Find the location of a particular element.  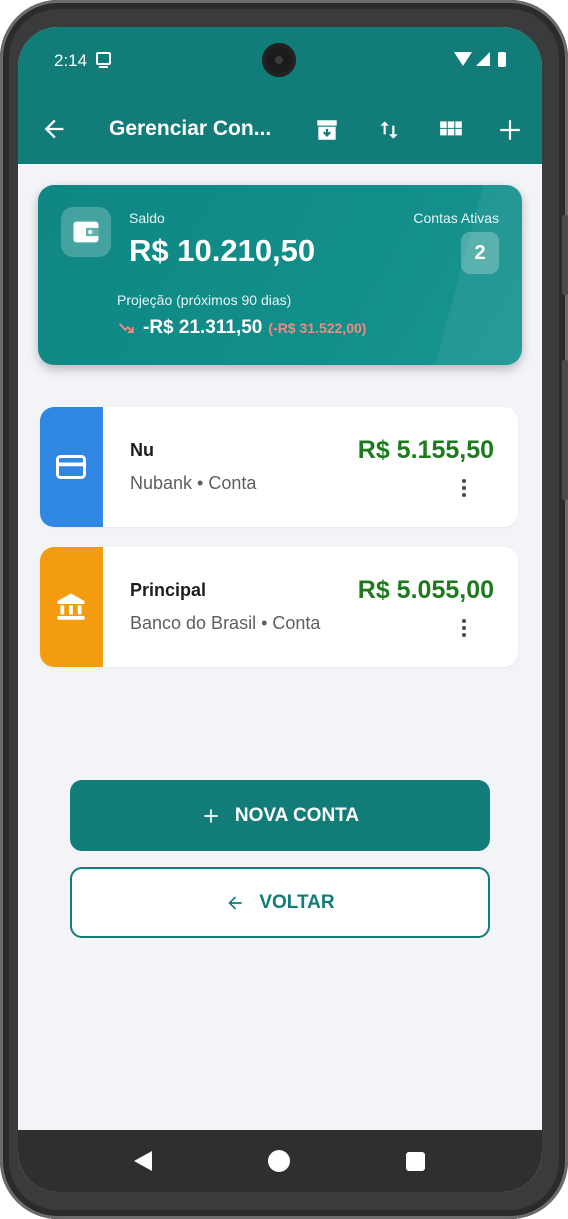

account-balance: R$ 5.155,50 is located at coordinates (425, 450).